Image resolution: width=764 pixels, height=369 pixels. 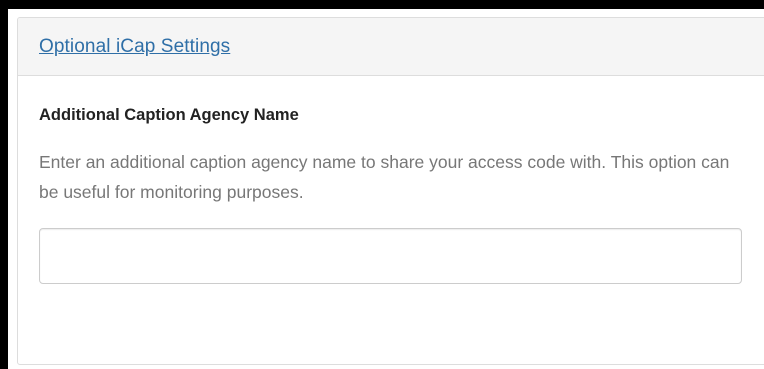 What do you see at coordinates (4, 184) in the screenshot?
I see `window-edge-left` at bounding box center [4, 184].